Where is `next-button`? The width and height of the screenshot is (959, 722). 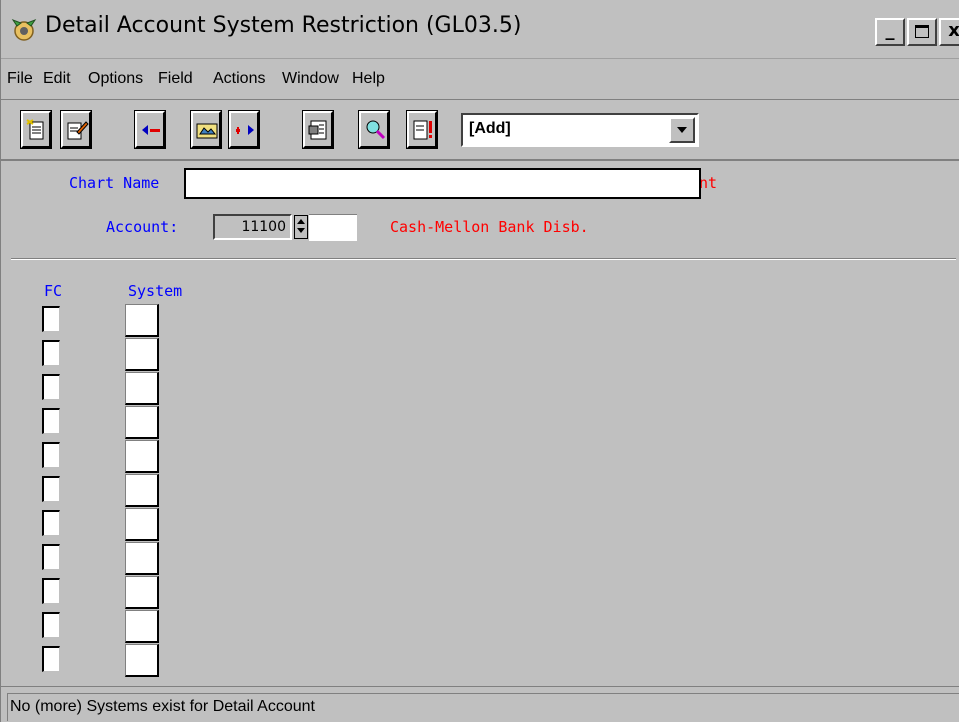 next-button is located at coordinates (244, 129).